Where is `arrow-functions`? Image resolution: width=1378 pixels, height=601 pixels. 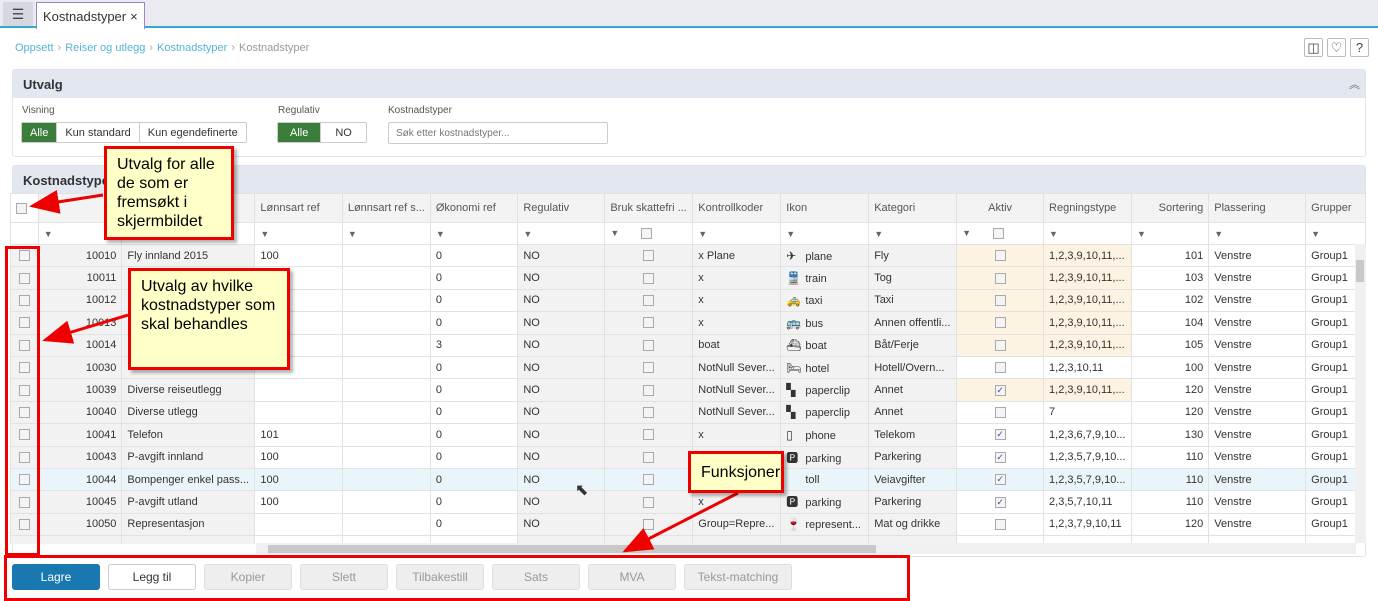
arrow-functions is located at coordinates (680, 522).